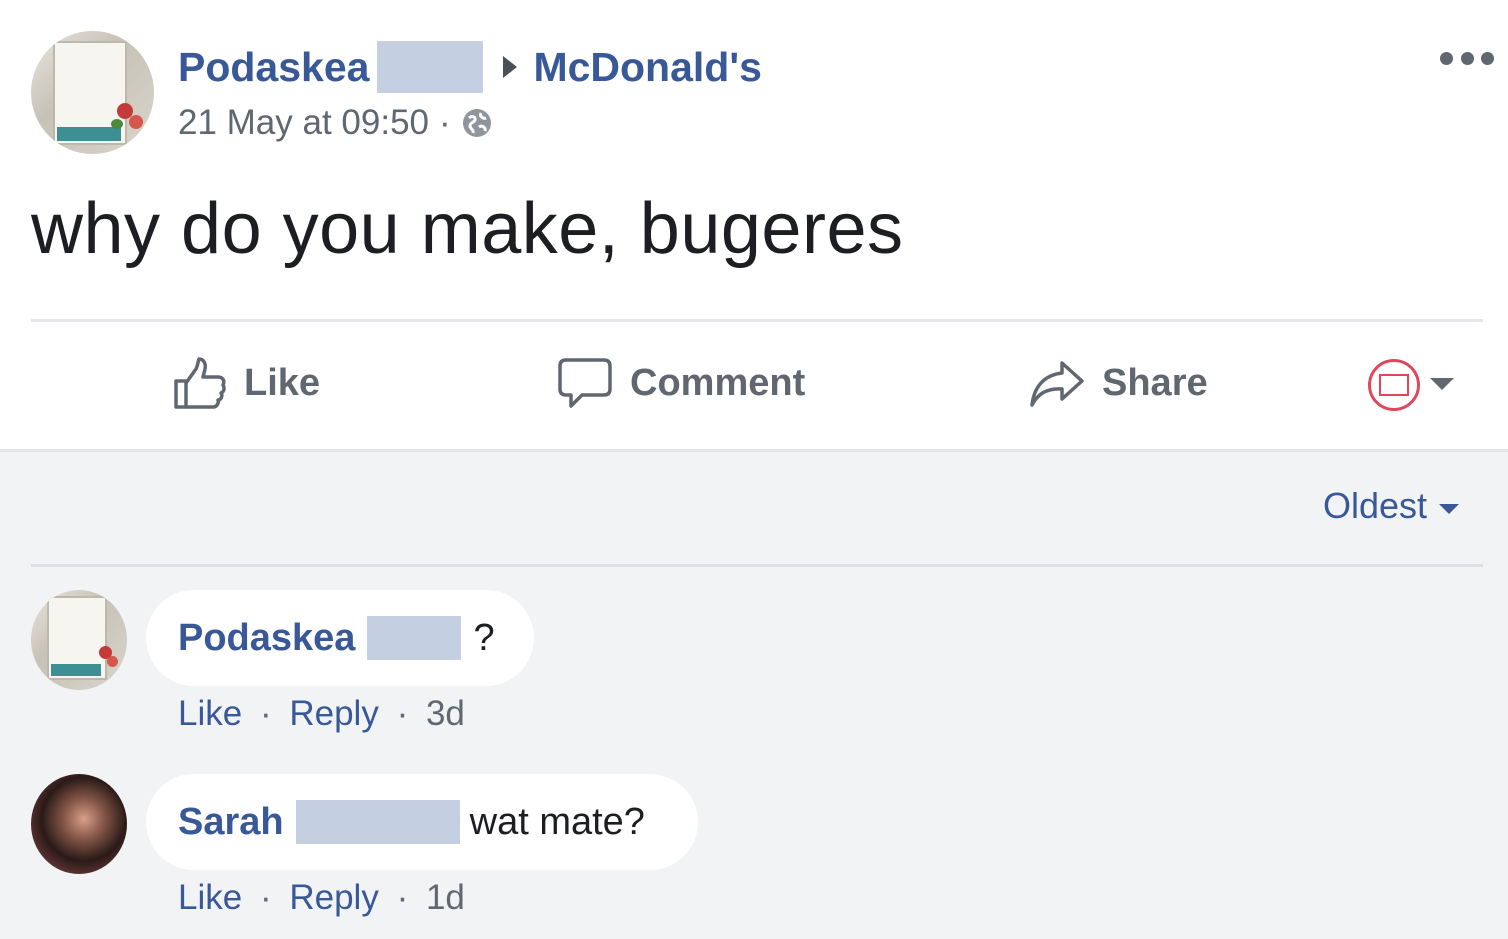 Image resolution: width=1508 pixels, height=939 pixels. I want to click on like-label: Like, so click(282, 382).